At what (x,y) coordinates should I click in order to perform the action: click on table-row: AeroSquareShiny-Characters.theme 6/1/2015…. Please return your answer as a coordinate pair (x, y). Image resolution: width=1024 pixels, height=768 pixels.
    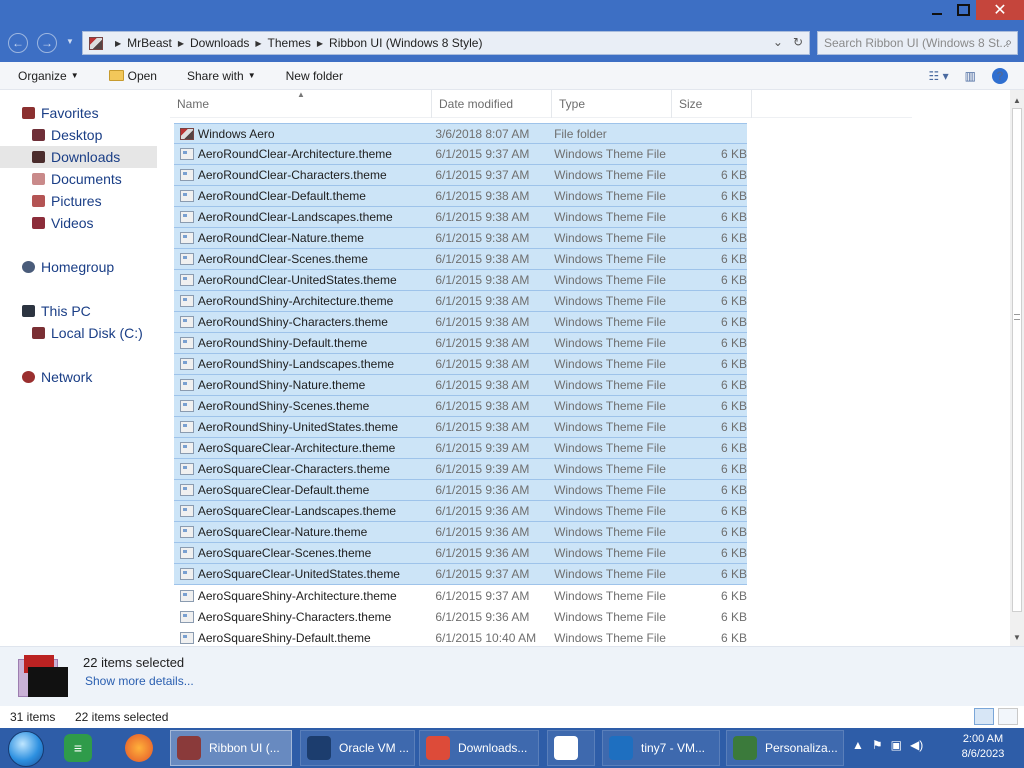
    Looking at the image, I should click on (460, 616).